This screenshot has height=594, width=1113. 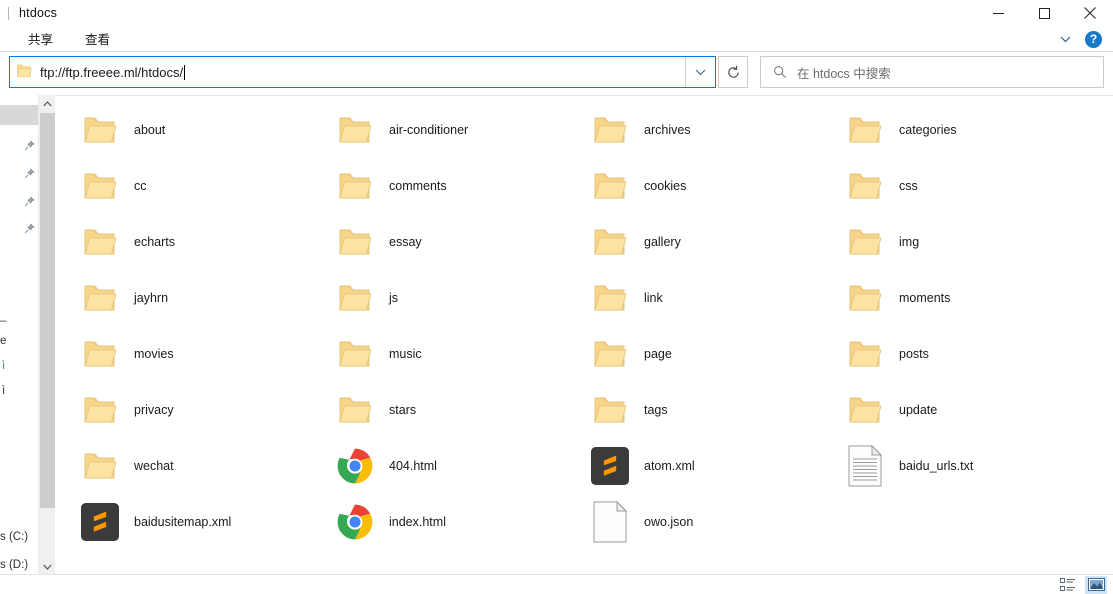 I want to click on tab-view: 查看, so click(x=97, y=38).